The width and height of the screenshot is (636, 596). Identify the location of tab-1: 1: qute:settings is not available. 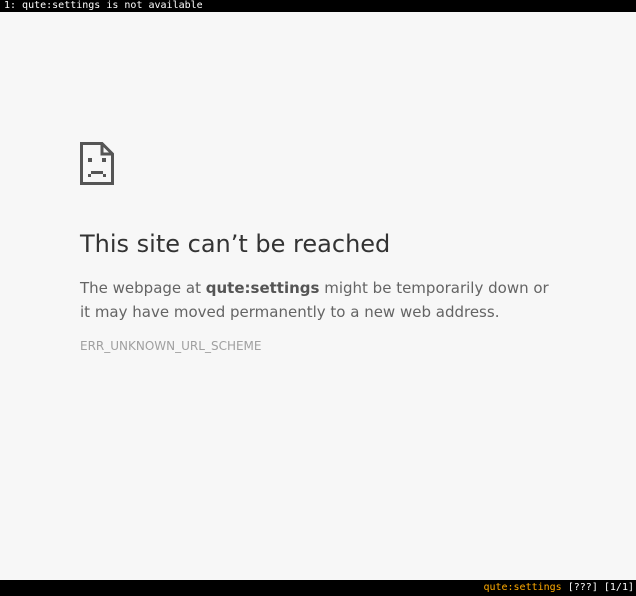
(101, 6).